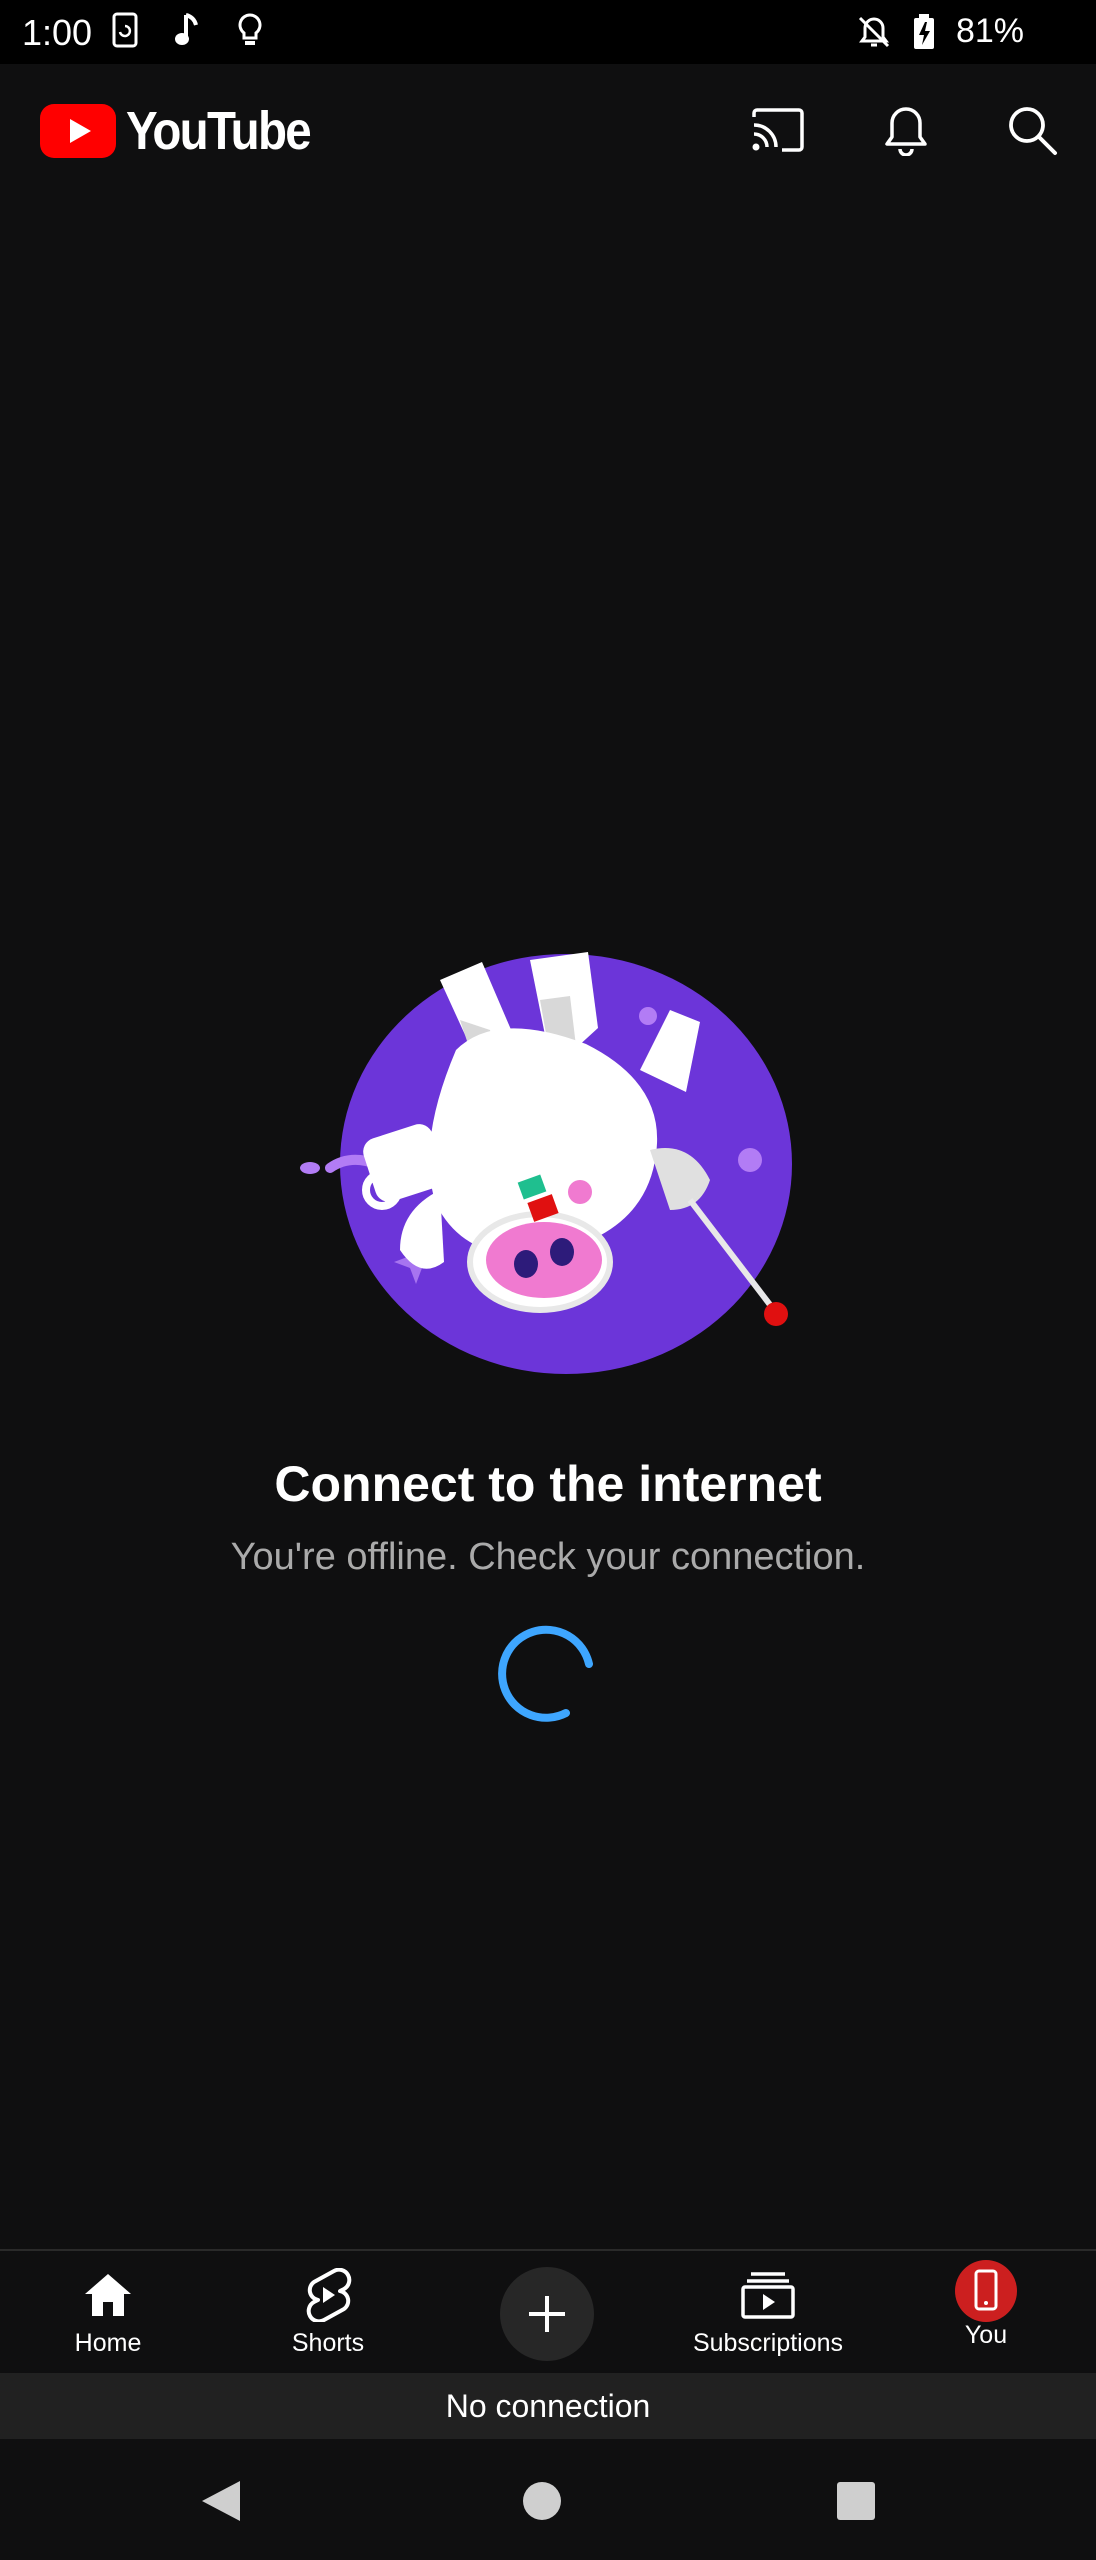 Image resolution: width=1096 pixels, height=2560 pixels. I want to click on logo-text: YouTube, so click(219, 131).